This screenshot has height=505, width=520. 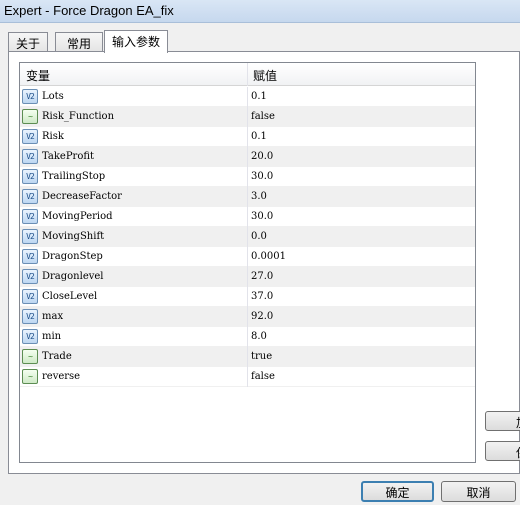 I want to click on param-name: MovingShift, so click(x=73, y=236).